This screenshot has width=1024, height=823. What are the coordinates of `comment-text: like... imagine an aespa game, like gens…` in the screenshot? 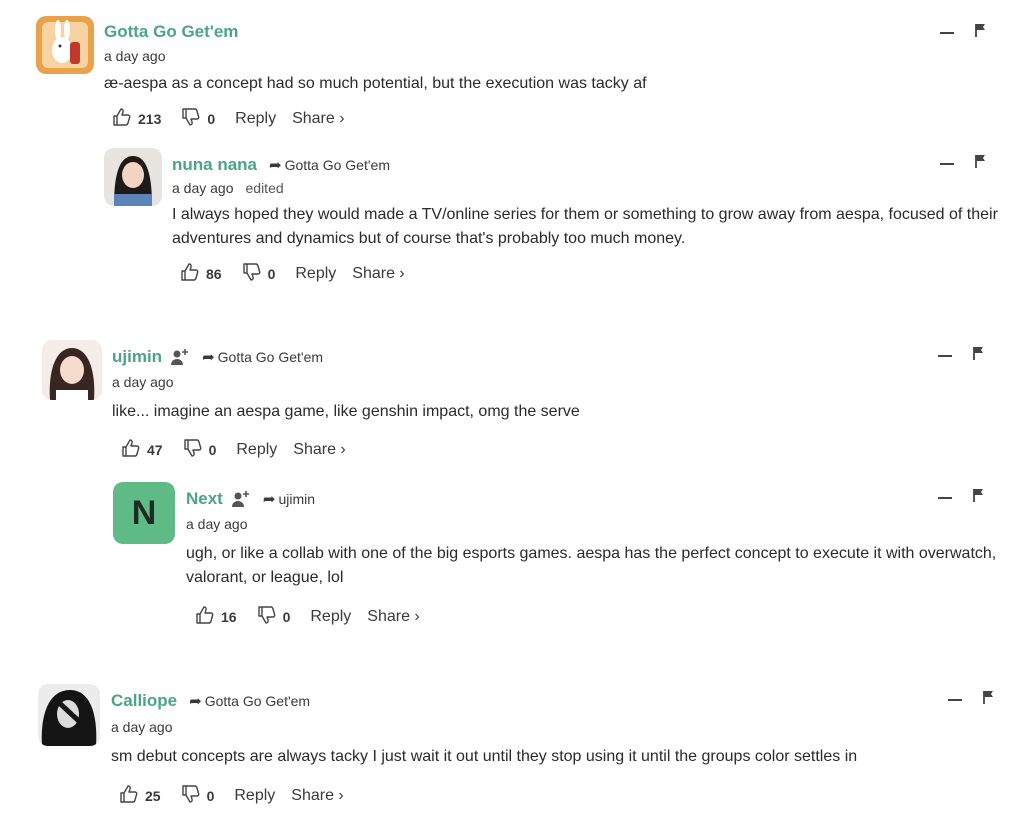 It's located at (346, 411).